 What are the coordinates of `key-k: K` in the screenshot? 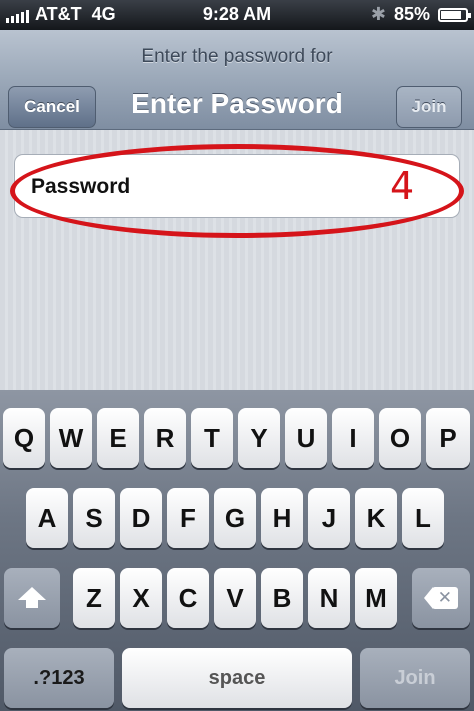 It's located at (376, 518).